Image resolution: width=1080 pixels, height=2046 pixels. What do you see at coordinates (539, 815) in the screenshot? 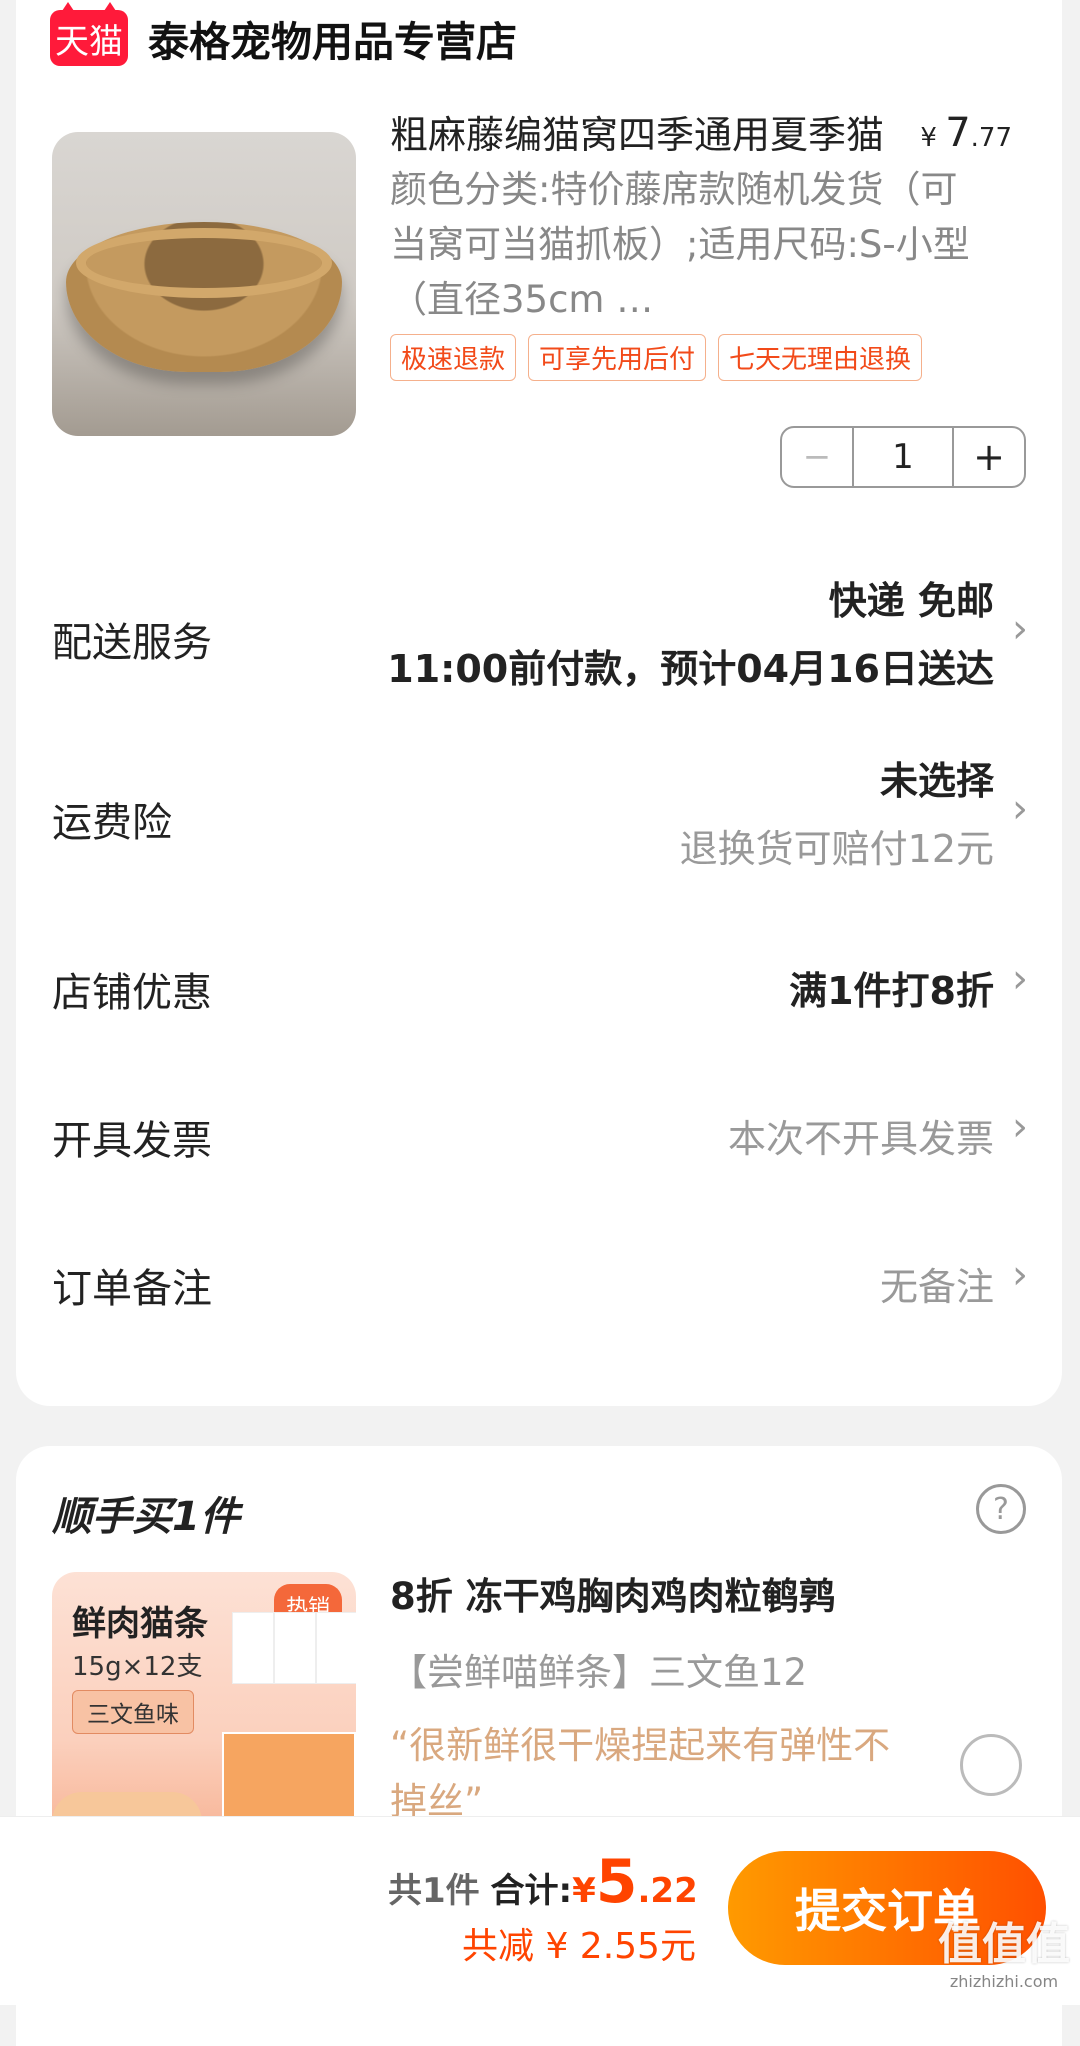
I see `shipping-insurance-row: 运费险 未选择 退换货可赔付12元 ›` at bounding box center [539, 815].